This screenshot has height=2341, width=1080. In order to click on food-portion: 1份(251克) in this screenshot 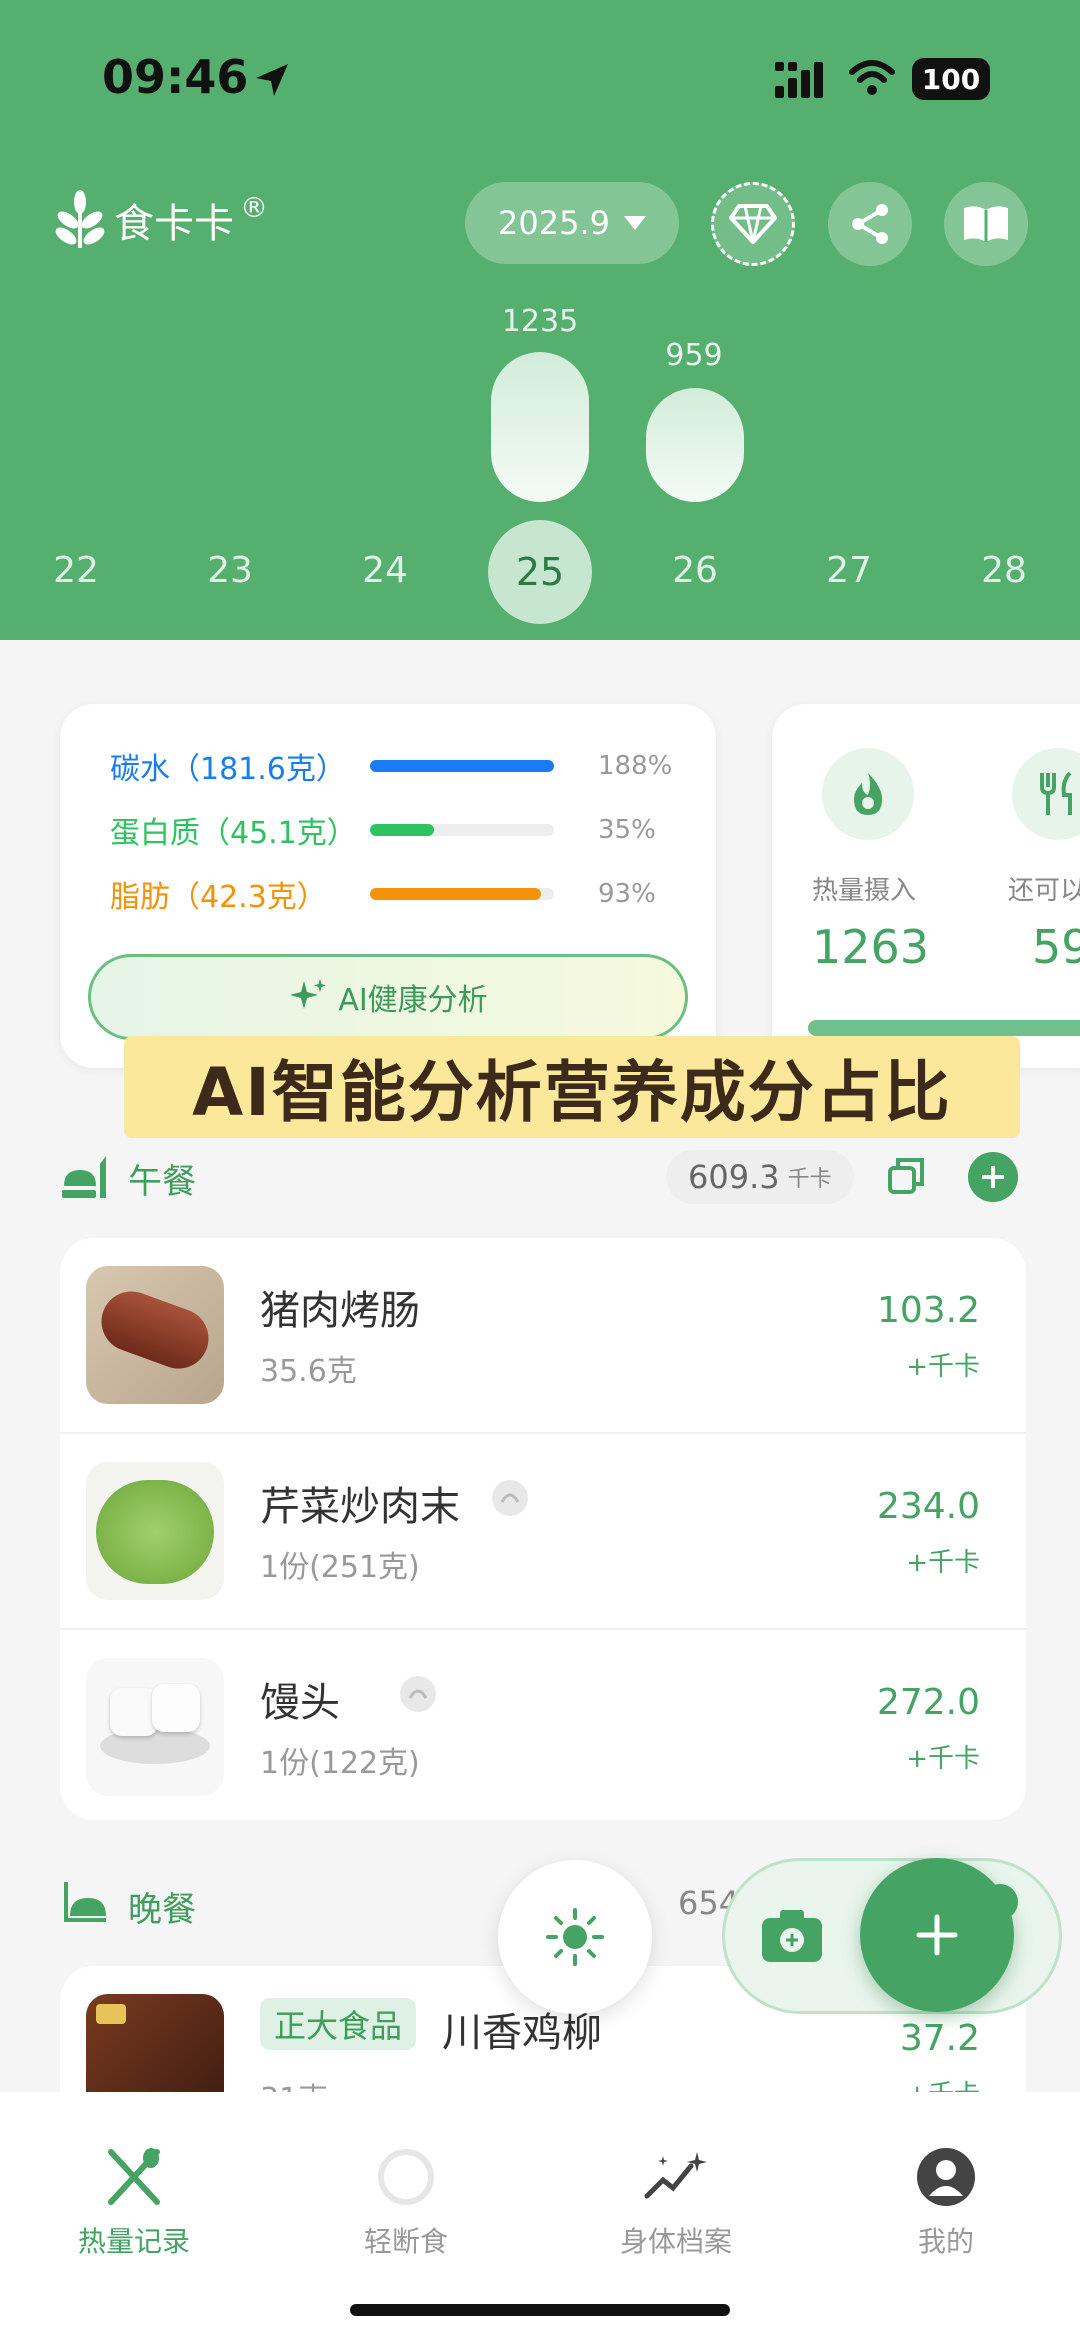, I will do `click(340, 1567)`.